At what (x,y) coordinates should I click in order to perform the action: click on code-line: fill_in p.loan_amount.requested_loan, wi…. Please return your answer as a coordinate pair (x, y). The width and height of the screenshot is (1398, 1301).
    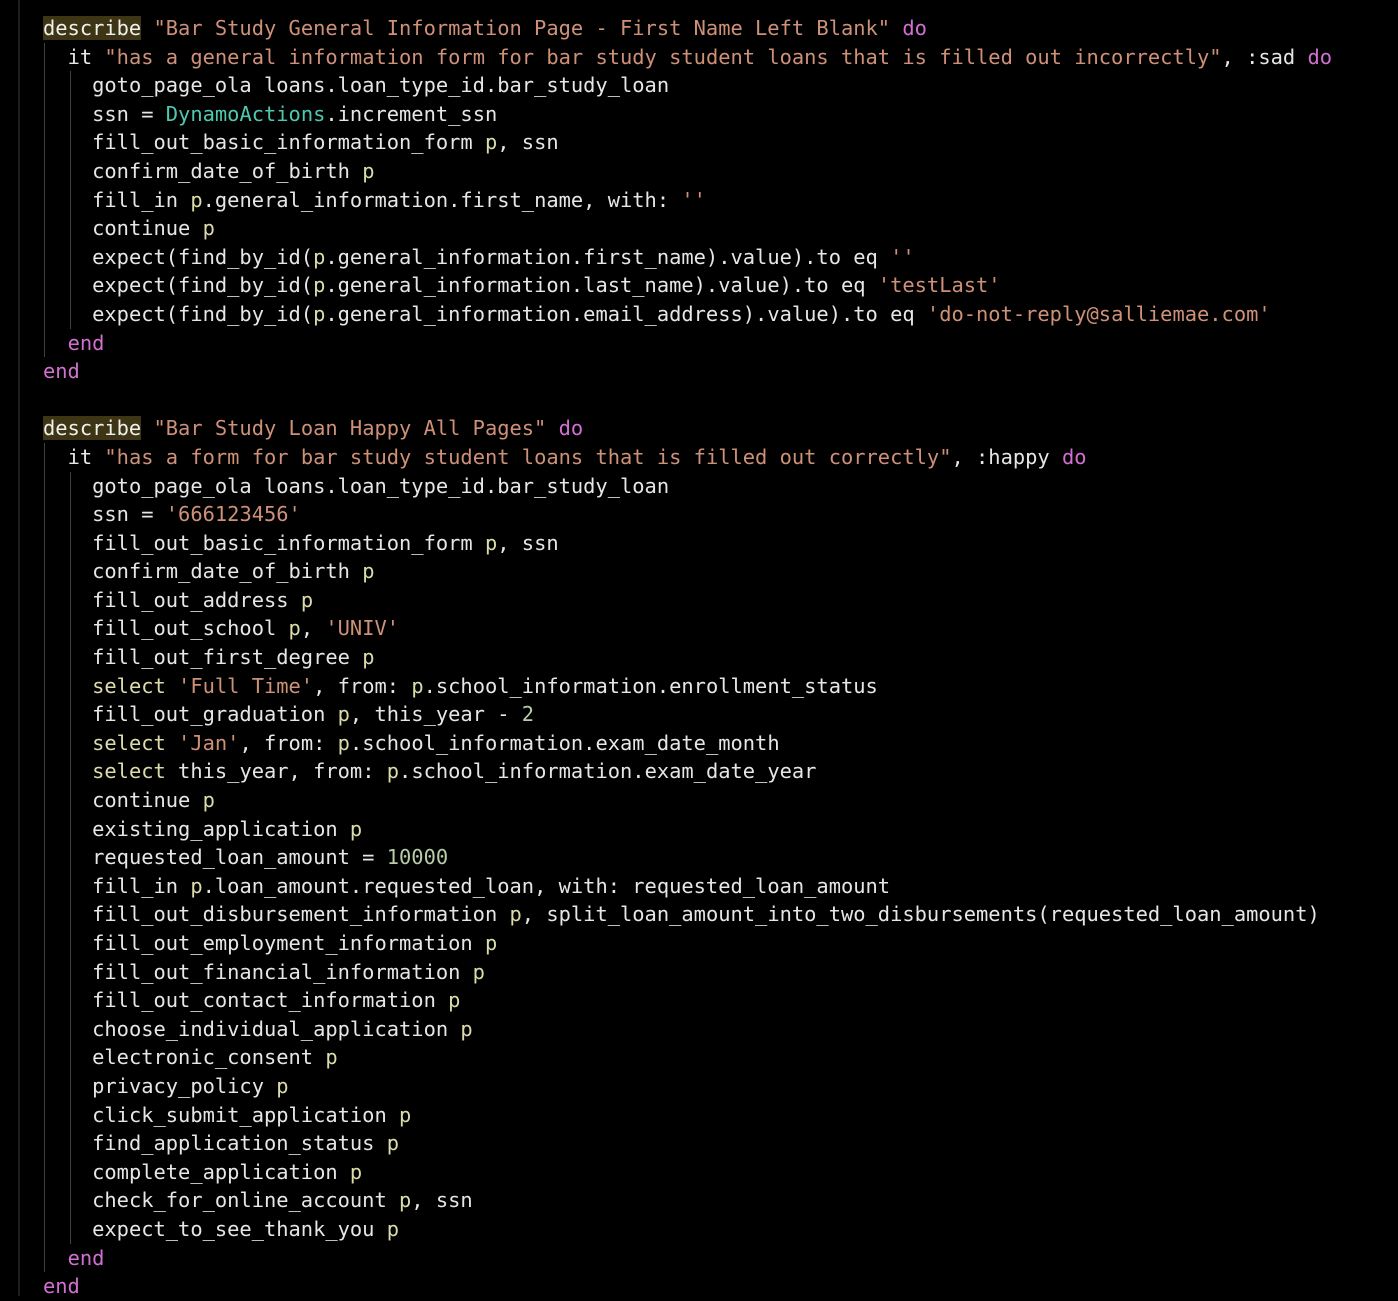
    Looking at the image, I should click on (687, 886).